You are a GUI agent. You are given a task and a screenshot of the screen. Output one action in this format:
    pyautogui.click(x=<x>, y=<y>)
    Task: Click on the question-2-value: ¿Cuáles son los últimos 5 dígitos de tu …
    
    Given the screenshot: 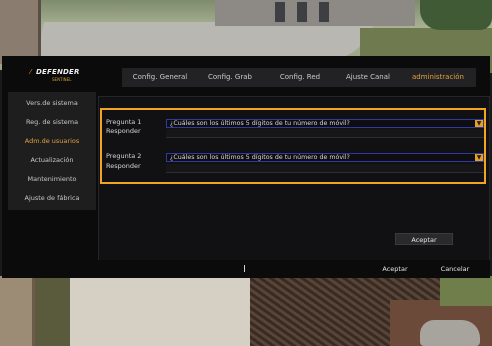 What is the action you would take?
    pyautogui.click(x=260, y=157)
    